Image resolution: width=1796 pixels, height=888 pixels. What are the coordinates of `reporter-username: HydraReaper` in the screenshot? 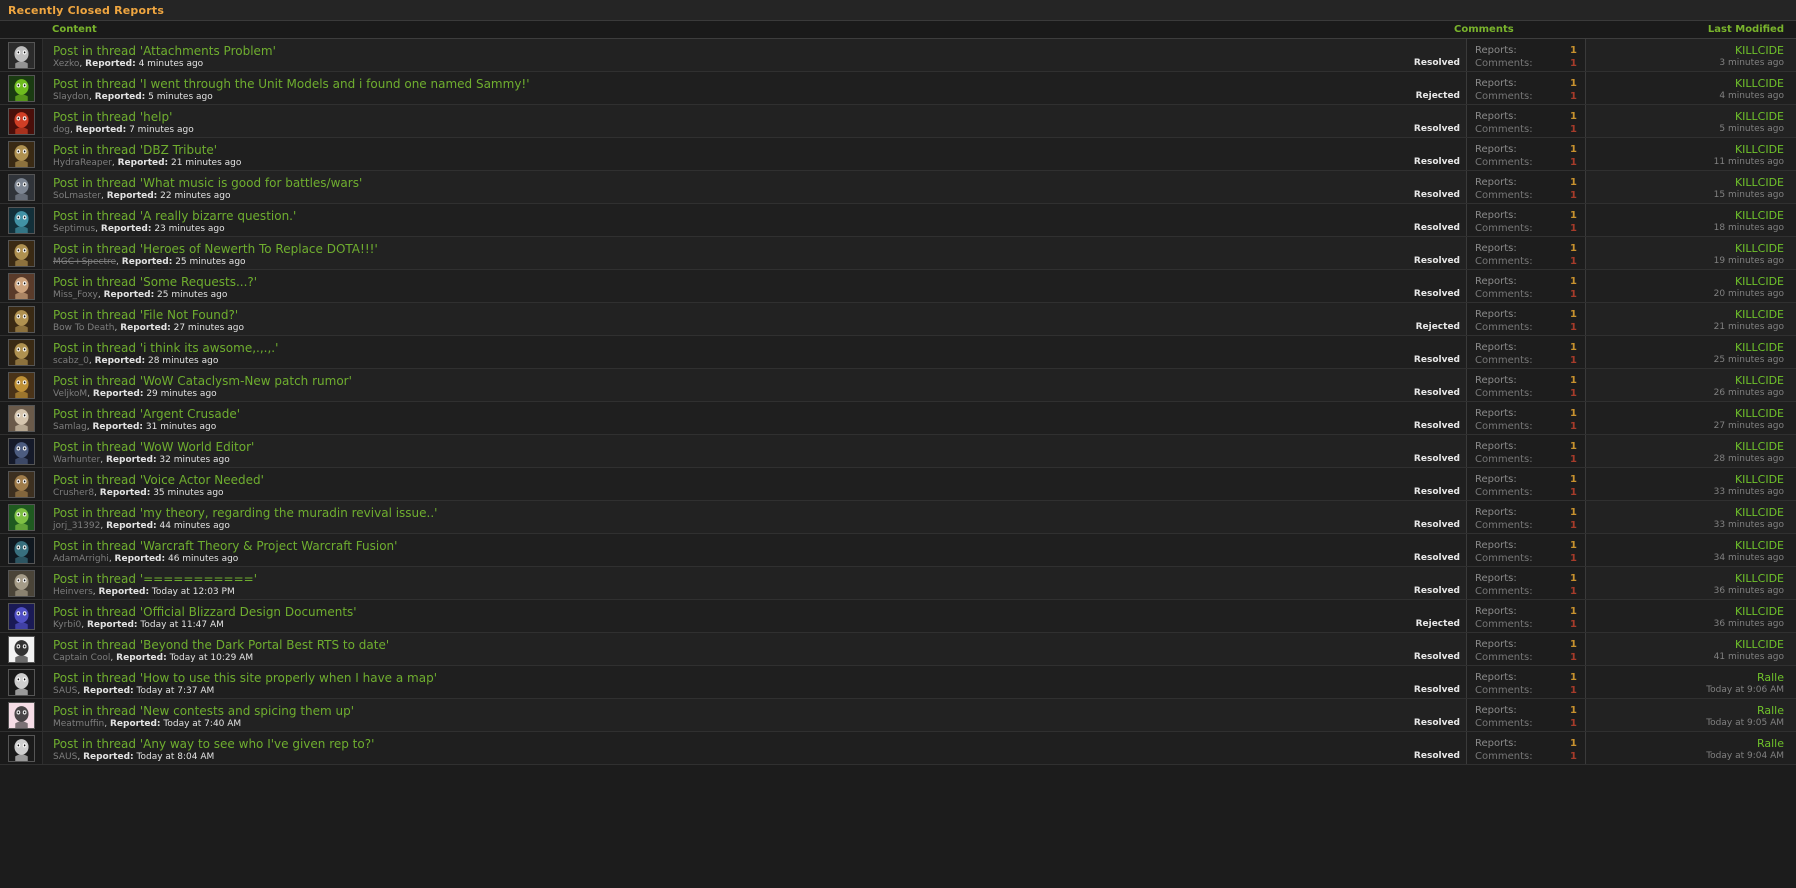 It's located at (82, 163).